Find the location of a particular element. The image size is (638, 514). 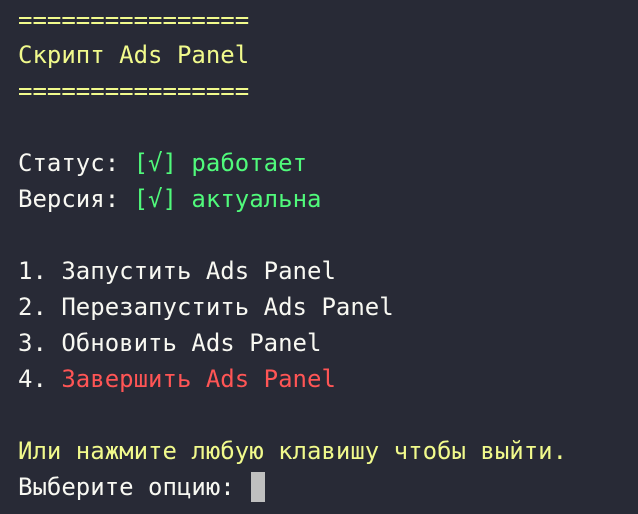

status-value: работает is located at coordinates (249, 163).